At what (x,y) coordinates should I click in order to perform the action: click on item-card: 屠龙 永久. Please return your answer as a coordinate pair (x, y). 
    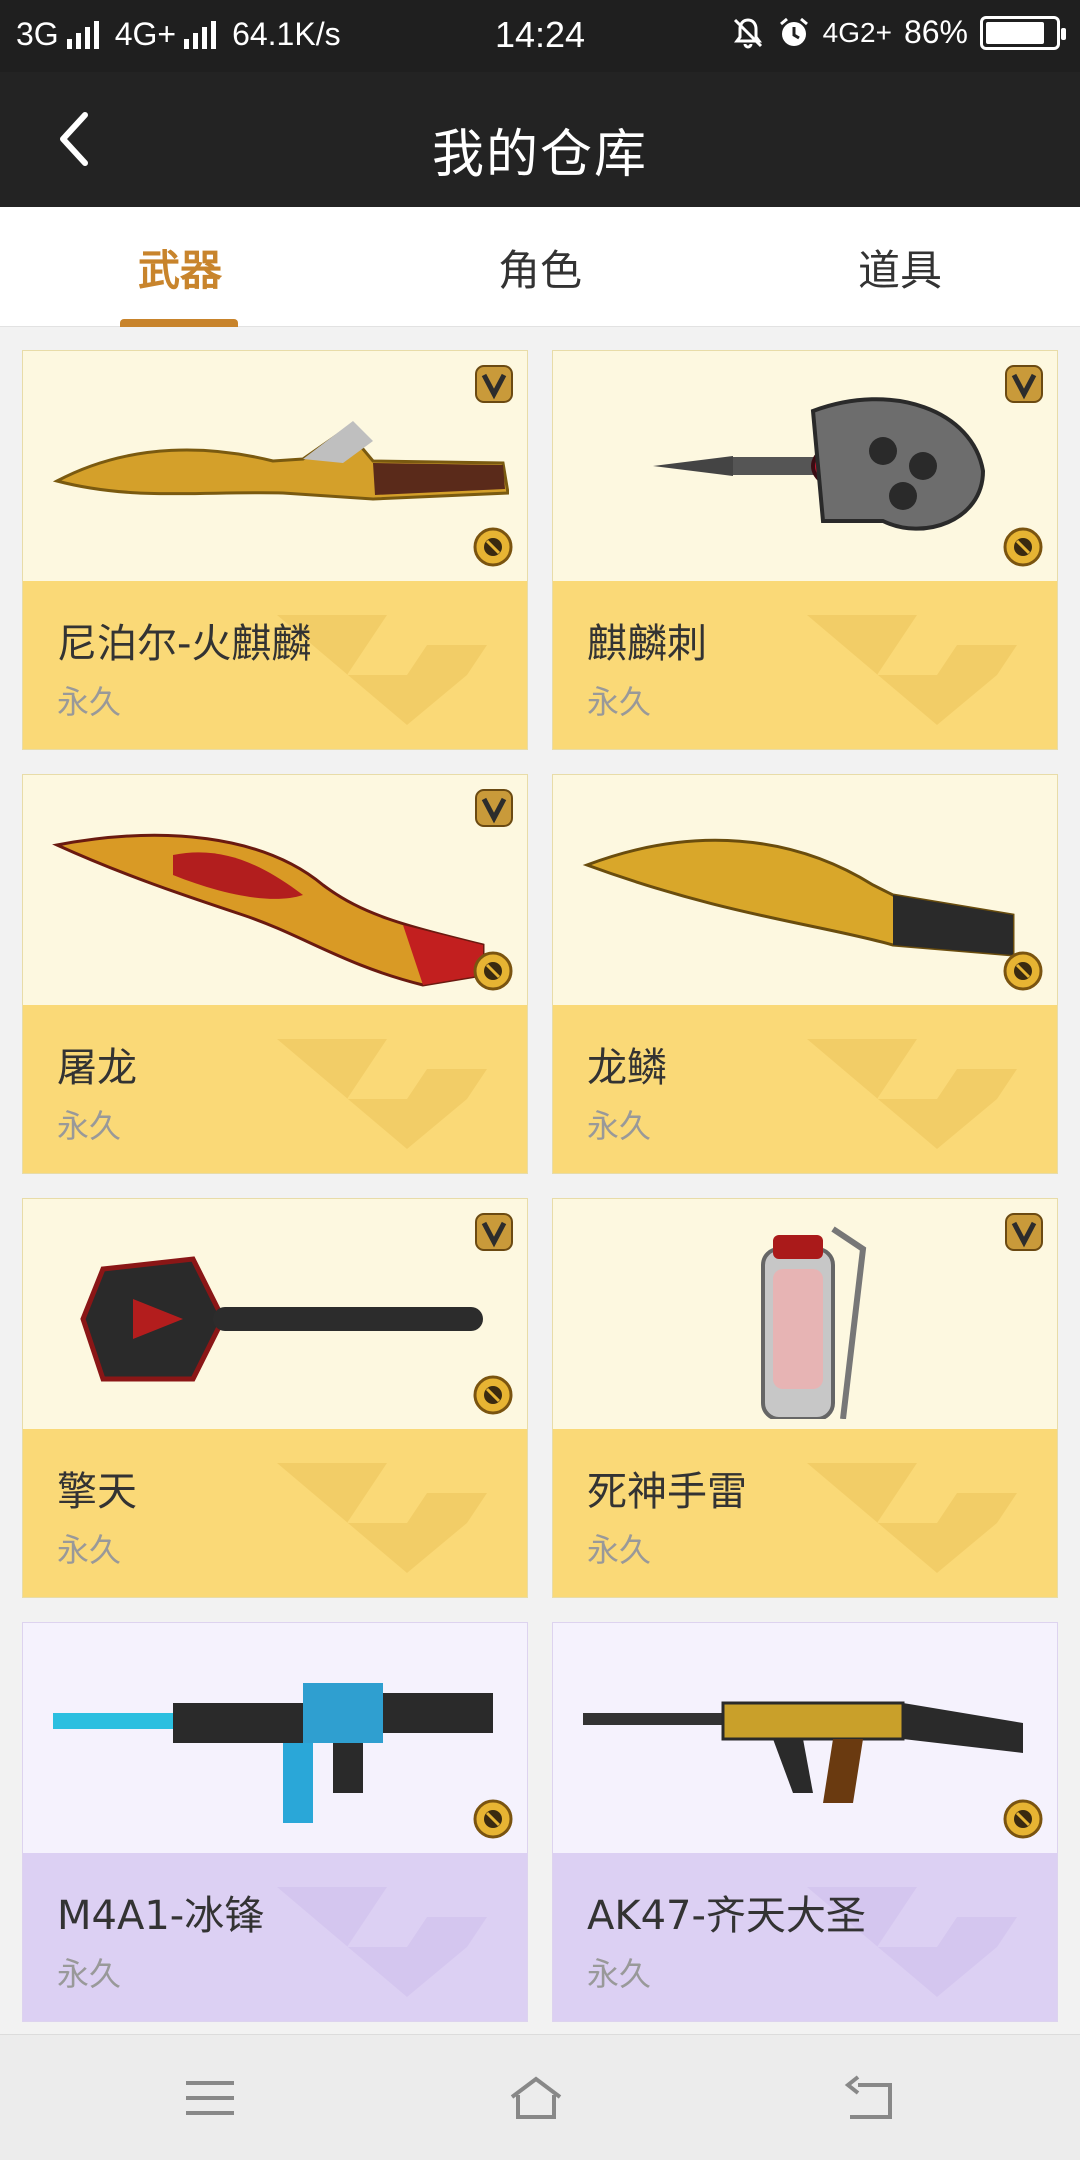
    Looking at the image, I should click on (275, 974).